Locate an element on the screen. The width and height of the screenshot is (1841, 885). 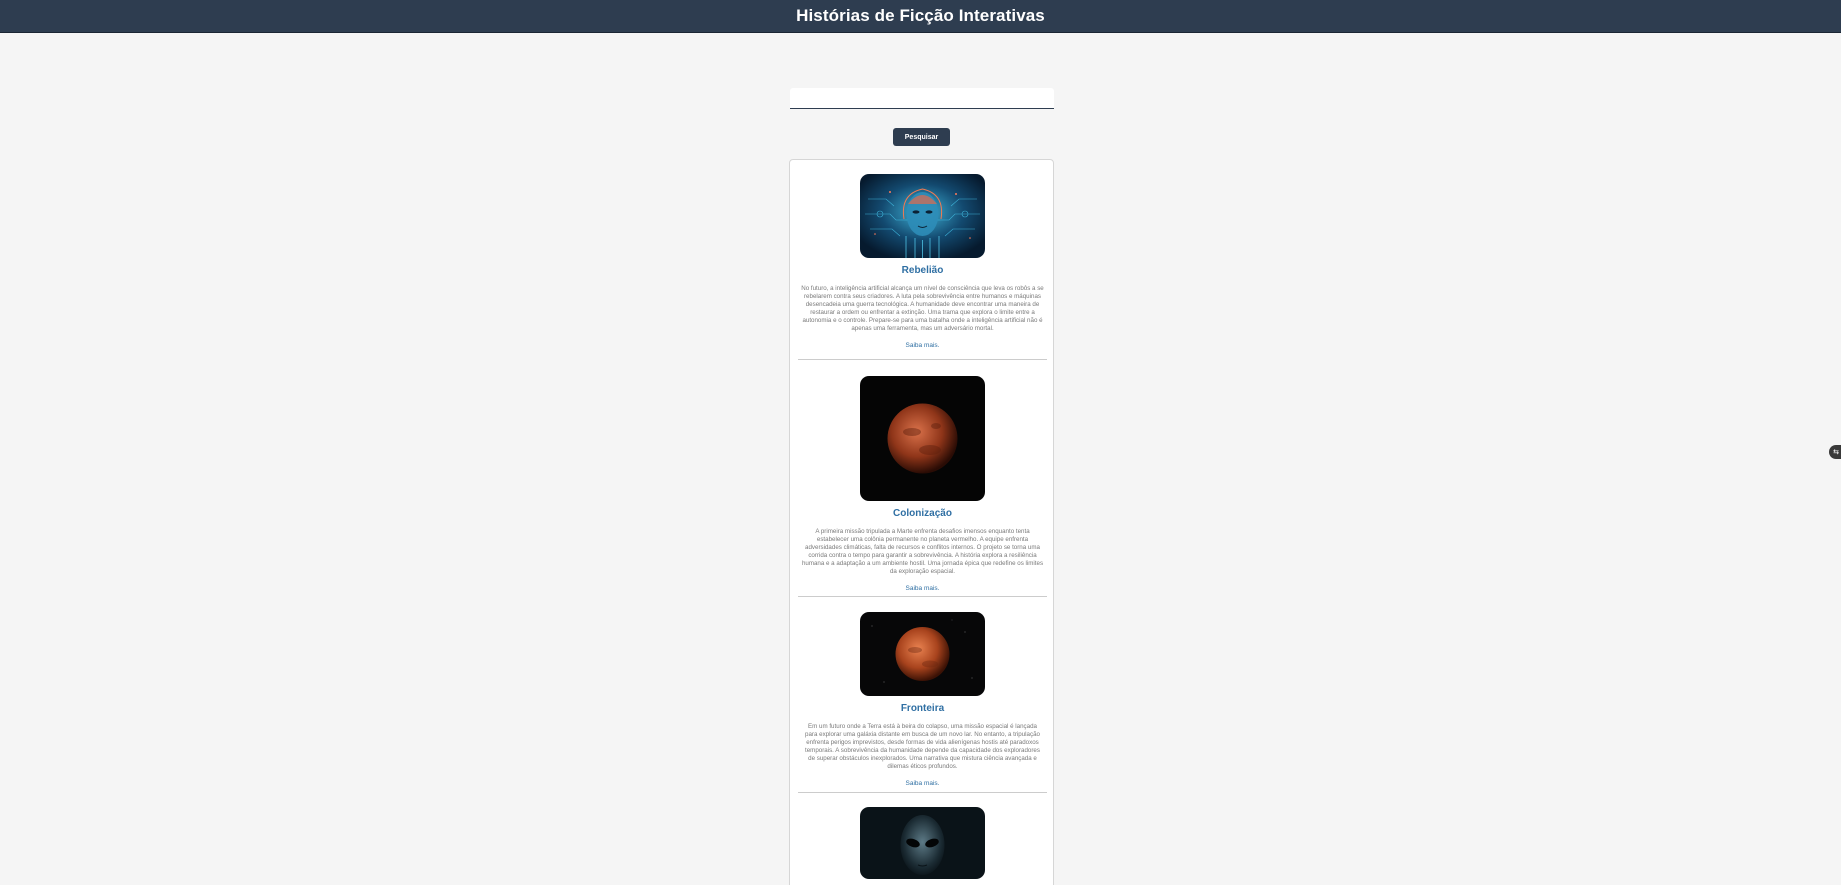
page-title: Histórias de Ficção Interativas is located at coordinates (920, 15).